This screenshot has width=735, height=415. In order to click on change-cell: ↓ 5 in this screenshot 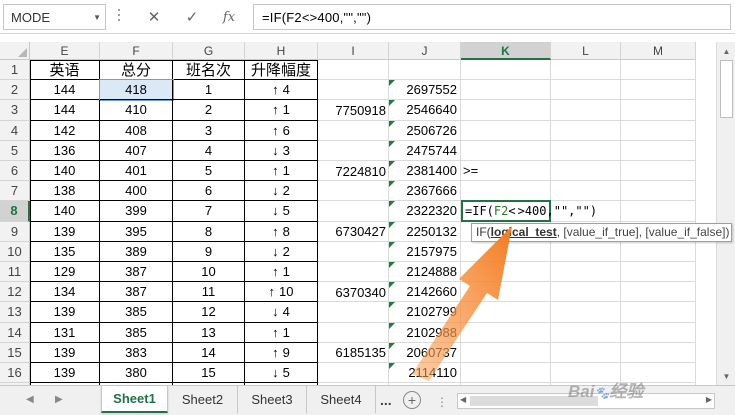, I will do `click(281, 211)`.